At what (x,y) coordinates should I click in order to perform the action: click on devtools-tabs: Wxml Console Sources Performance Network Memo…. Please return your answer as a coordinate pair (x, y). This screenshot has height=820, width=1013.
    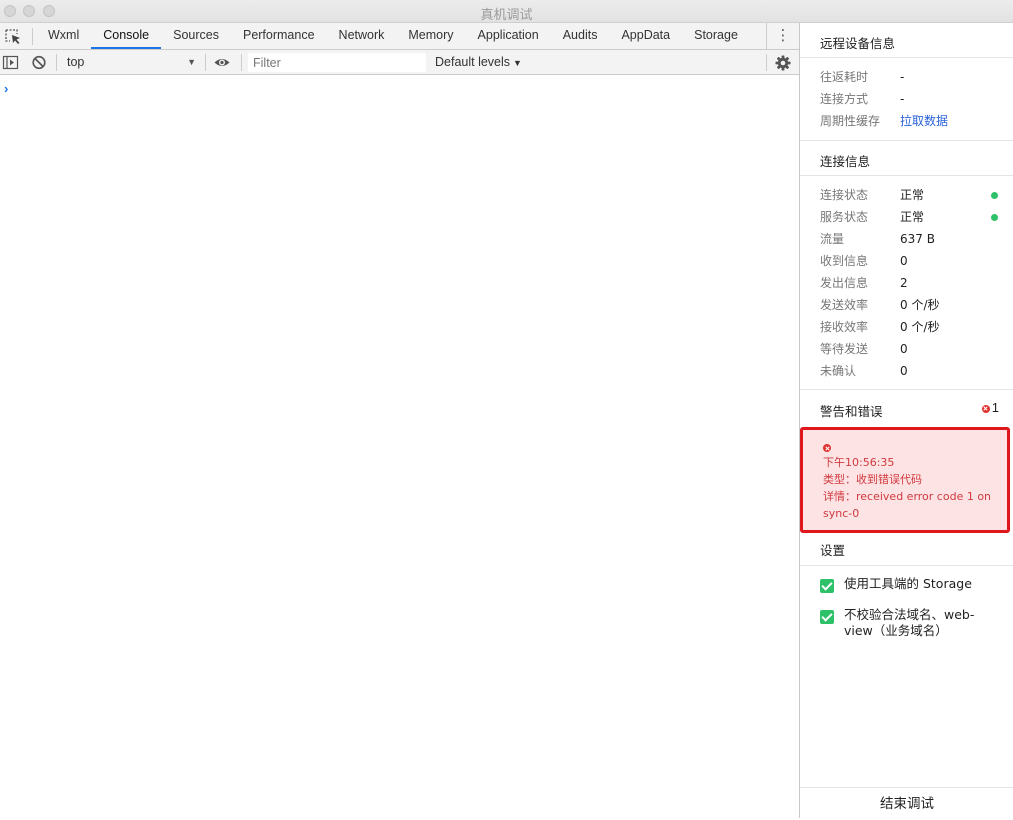
    Looking at the image, I should click on (393, 36).